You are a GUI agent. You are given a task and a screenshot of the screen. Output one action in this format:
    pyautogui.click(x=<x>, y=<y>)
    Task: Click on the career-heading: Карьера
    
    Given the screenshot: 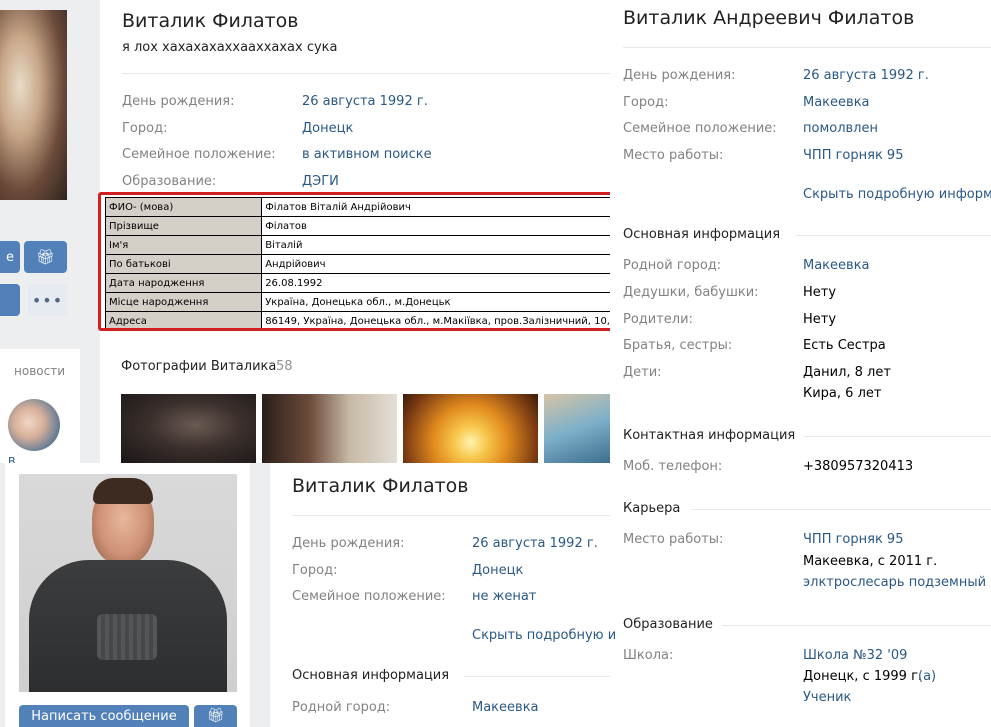 What is the action you would take?
    pyautogui.click(x=652, y=508)
    